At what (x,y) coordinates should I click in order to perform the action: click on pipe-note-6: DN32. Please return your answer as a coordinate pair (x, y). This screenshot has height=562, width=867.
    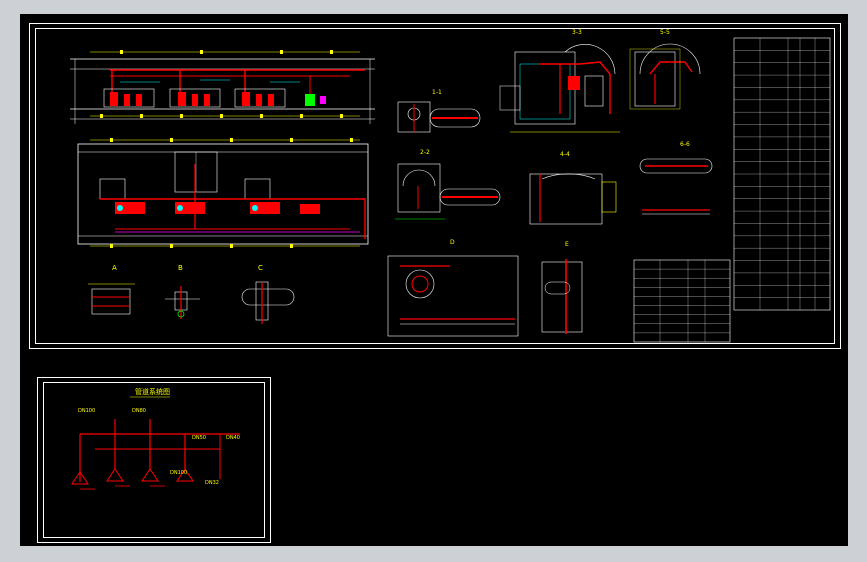
    Looking at the image, I should click on (212, 483).